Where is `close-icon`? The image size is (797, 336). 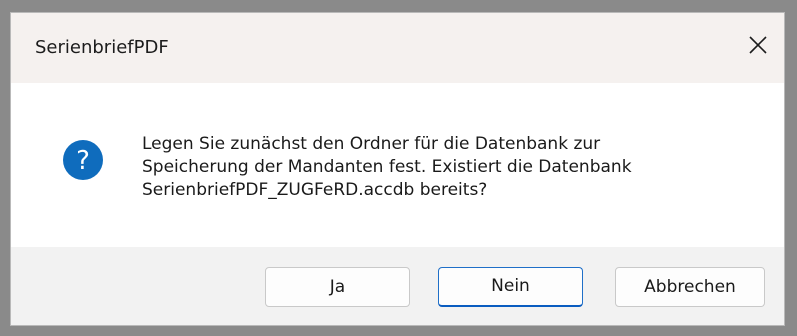
close-icon is located at coordinates (758, 45).